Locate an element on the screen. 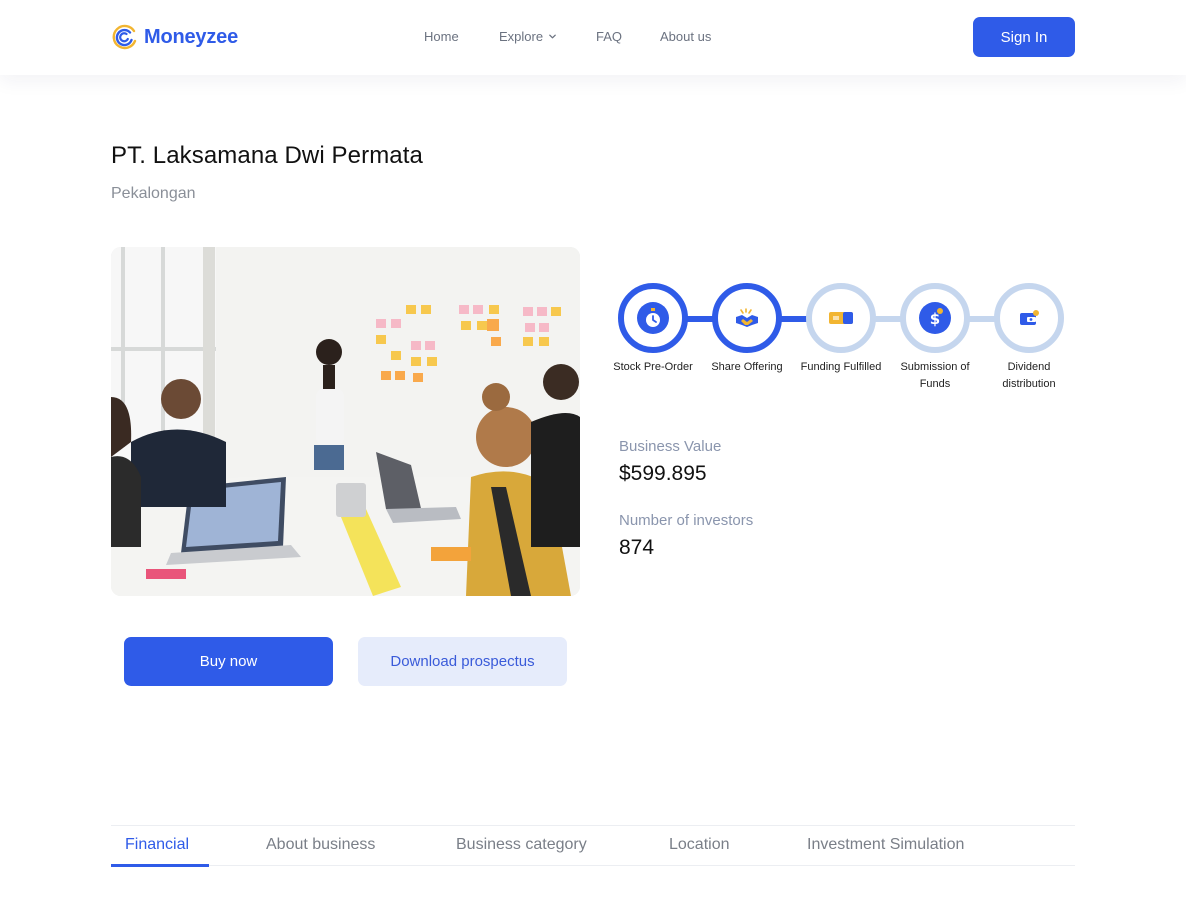 This screenshot has height=914, width=1186. tab-financial: Financial is located at coordinates (157, 845).